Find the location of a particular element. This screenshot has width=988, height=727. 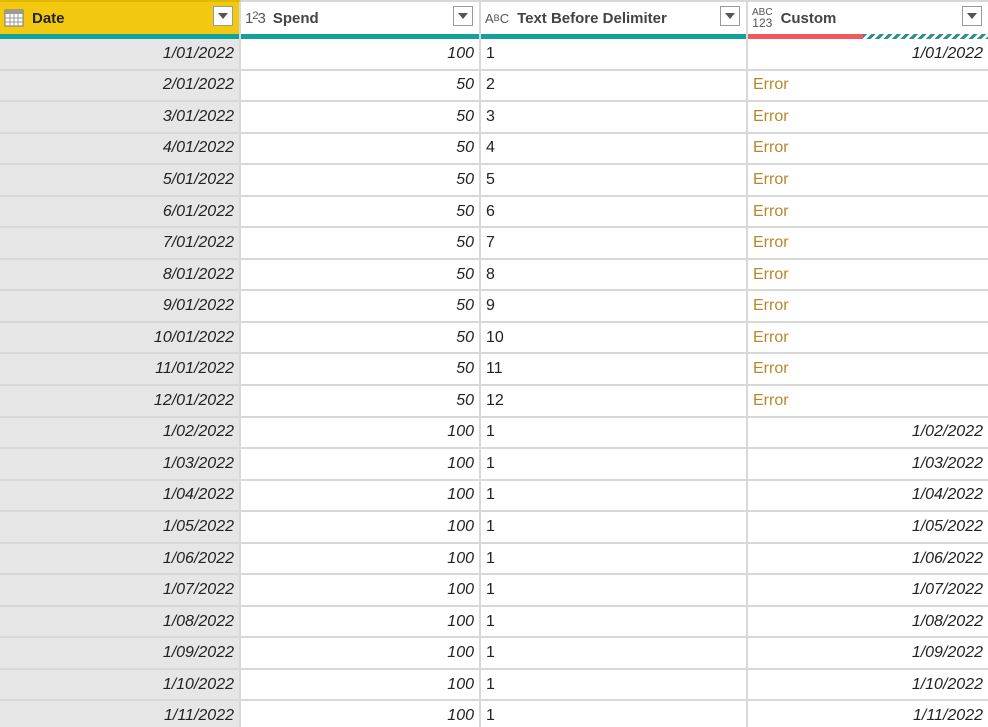

cell-text-before-delimiter: 2 is located at coordinates (614, 86).